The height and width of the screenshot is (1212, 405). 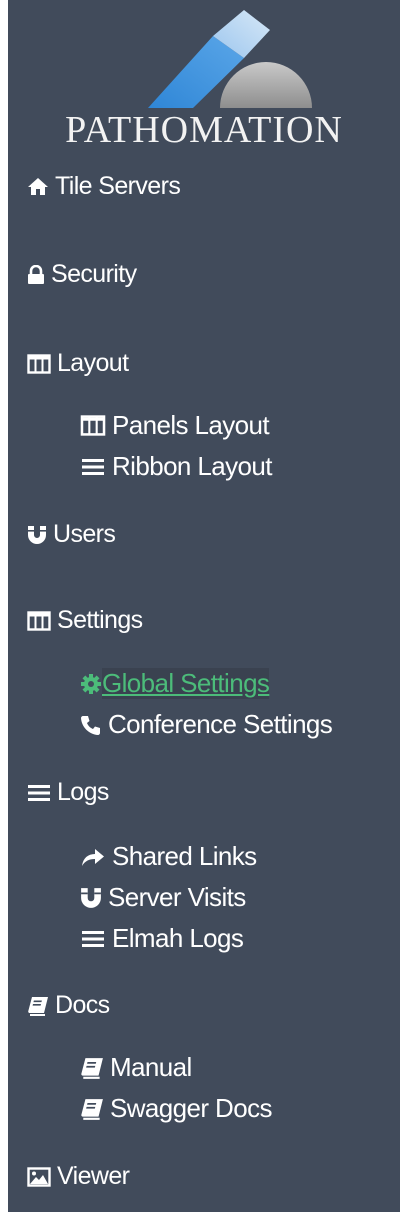 What do you see at coordinates (91, 725) in the screenshot?
I see `phone-icon` at bounding box center [91, 725].